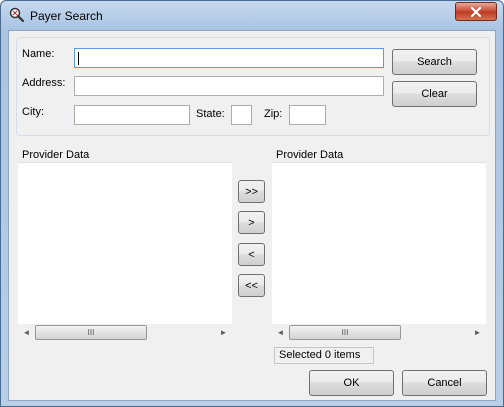  What do you see at coordinates (444, 383) in the screenshot?
I see `cancel-button: Cancel` at bounding box center [444, 383].